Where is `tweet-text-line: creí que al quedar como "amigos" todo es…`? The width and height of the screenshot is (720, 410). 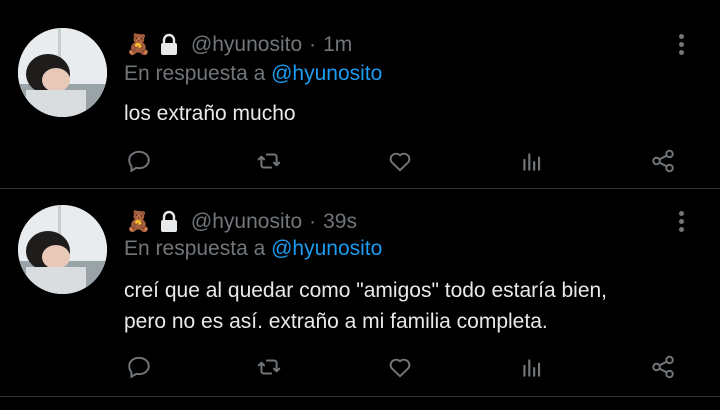 tweet-text-line: creí que al quedar como "amigos" todo es… is located at coordinates (366, 290).